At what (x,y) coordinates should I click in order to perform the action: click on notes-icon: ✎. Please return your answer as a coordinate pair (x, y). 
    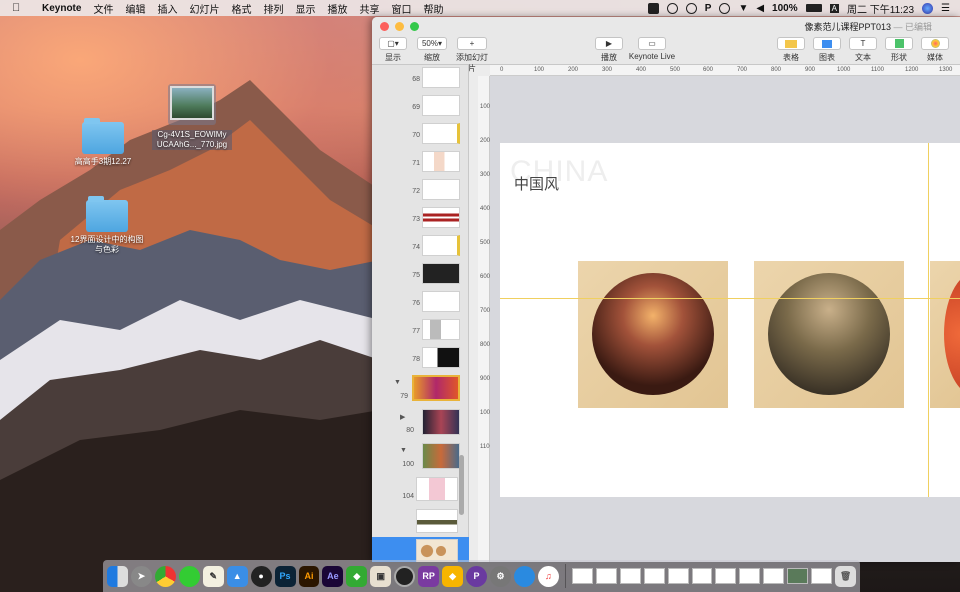
    Looking at the image, I should click on (213, 576).